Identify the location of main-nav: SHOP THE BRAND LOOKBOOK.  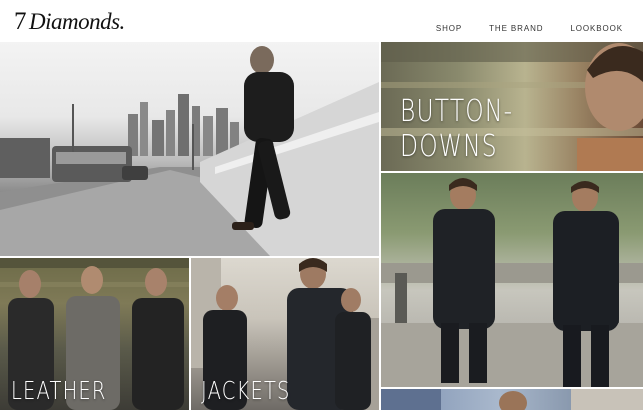
(529, 28).